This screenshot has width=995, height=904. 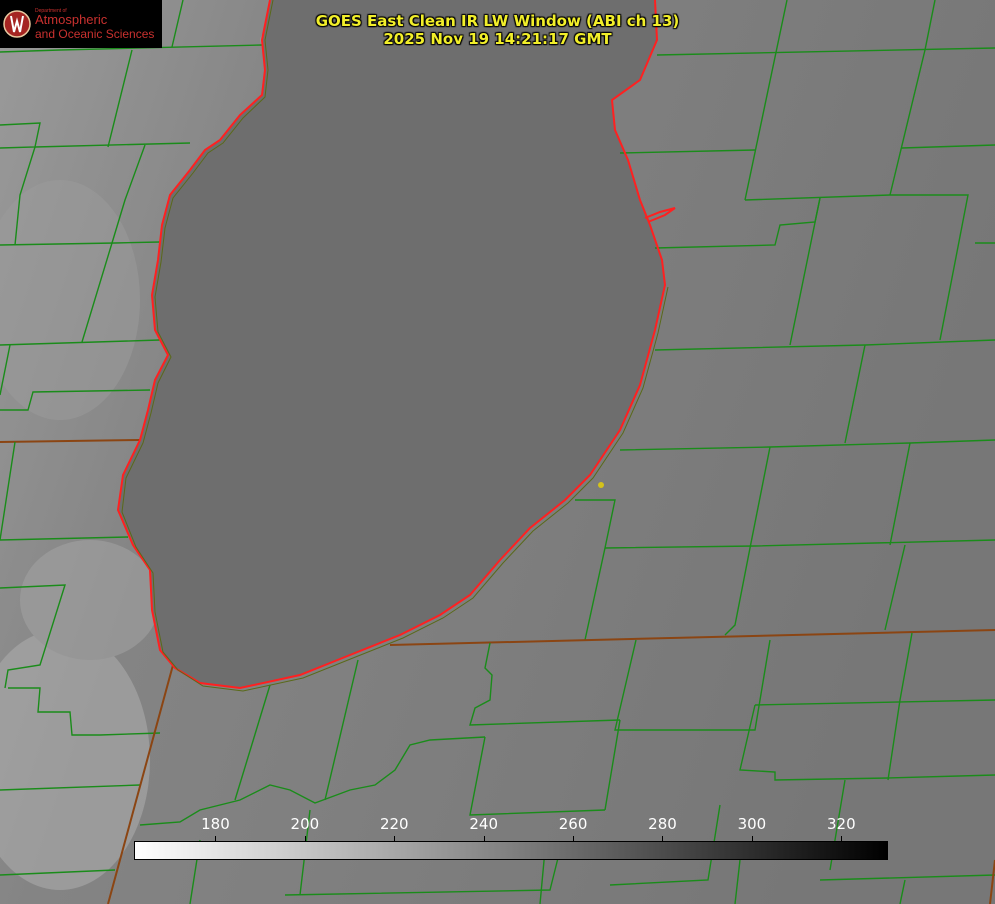 What do you see at coordinates (601, 485) in the screenshot?
I see `location-marker` at bounding box center [601, 485].